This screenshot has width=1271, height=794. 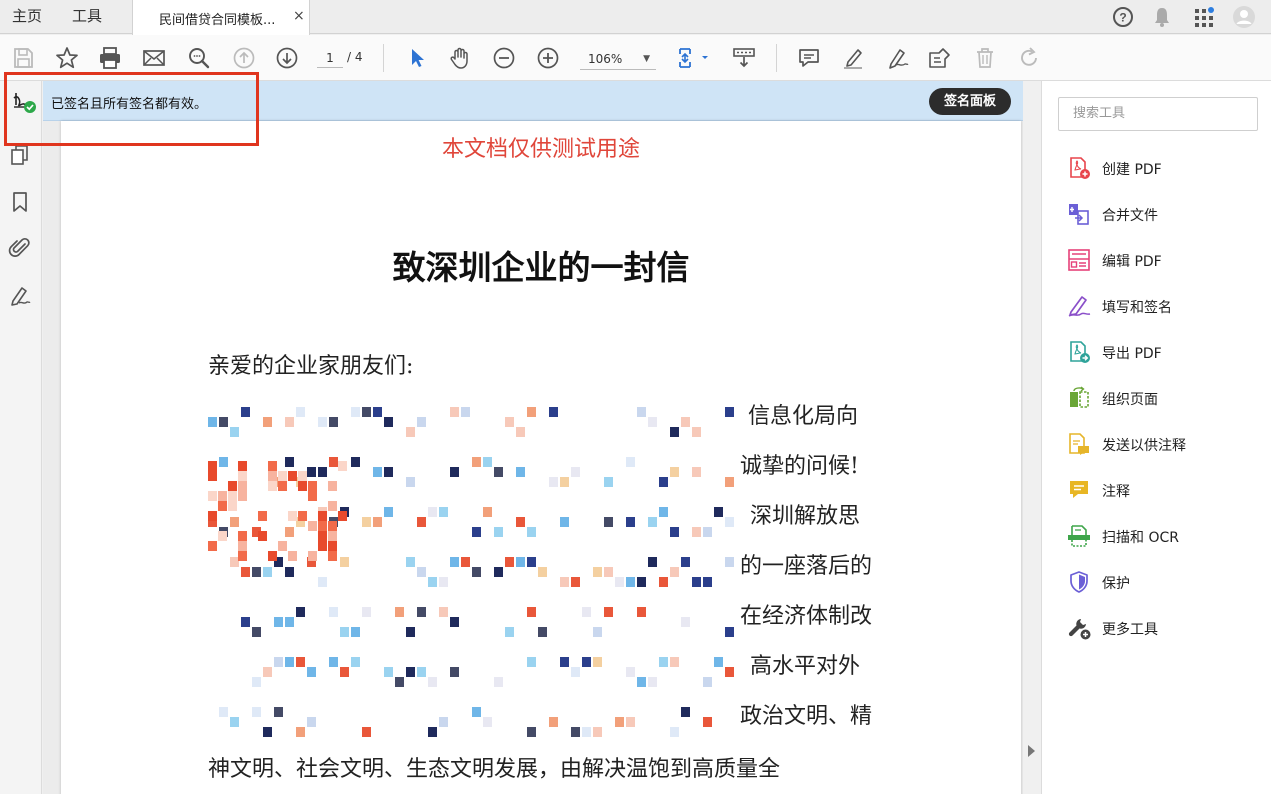 I want to click on apps-grid-icon, so click(x=1204, y=17).